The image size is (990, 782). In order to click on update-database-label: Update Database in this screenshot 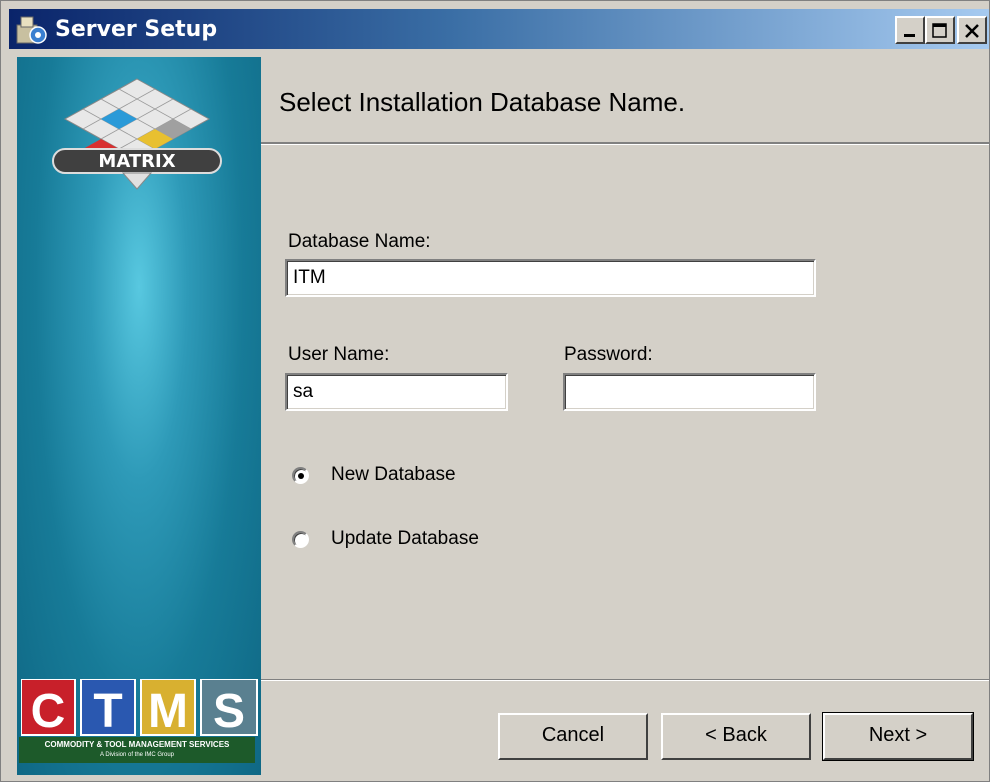, I will do `click(405, 539)`.